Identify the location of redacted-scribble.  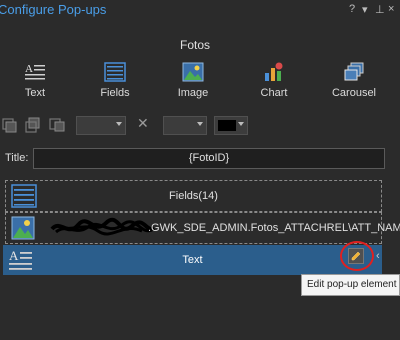
(103, 226).